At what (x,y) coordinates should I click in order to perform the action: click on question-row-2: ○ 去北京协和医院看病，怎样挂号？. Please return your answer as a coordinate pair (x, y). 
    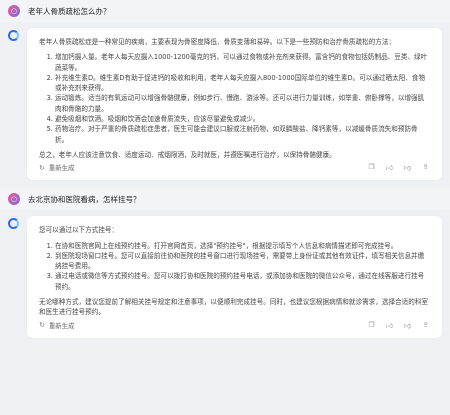
    Looking at the image, I should click on (225, 199).